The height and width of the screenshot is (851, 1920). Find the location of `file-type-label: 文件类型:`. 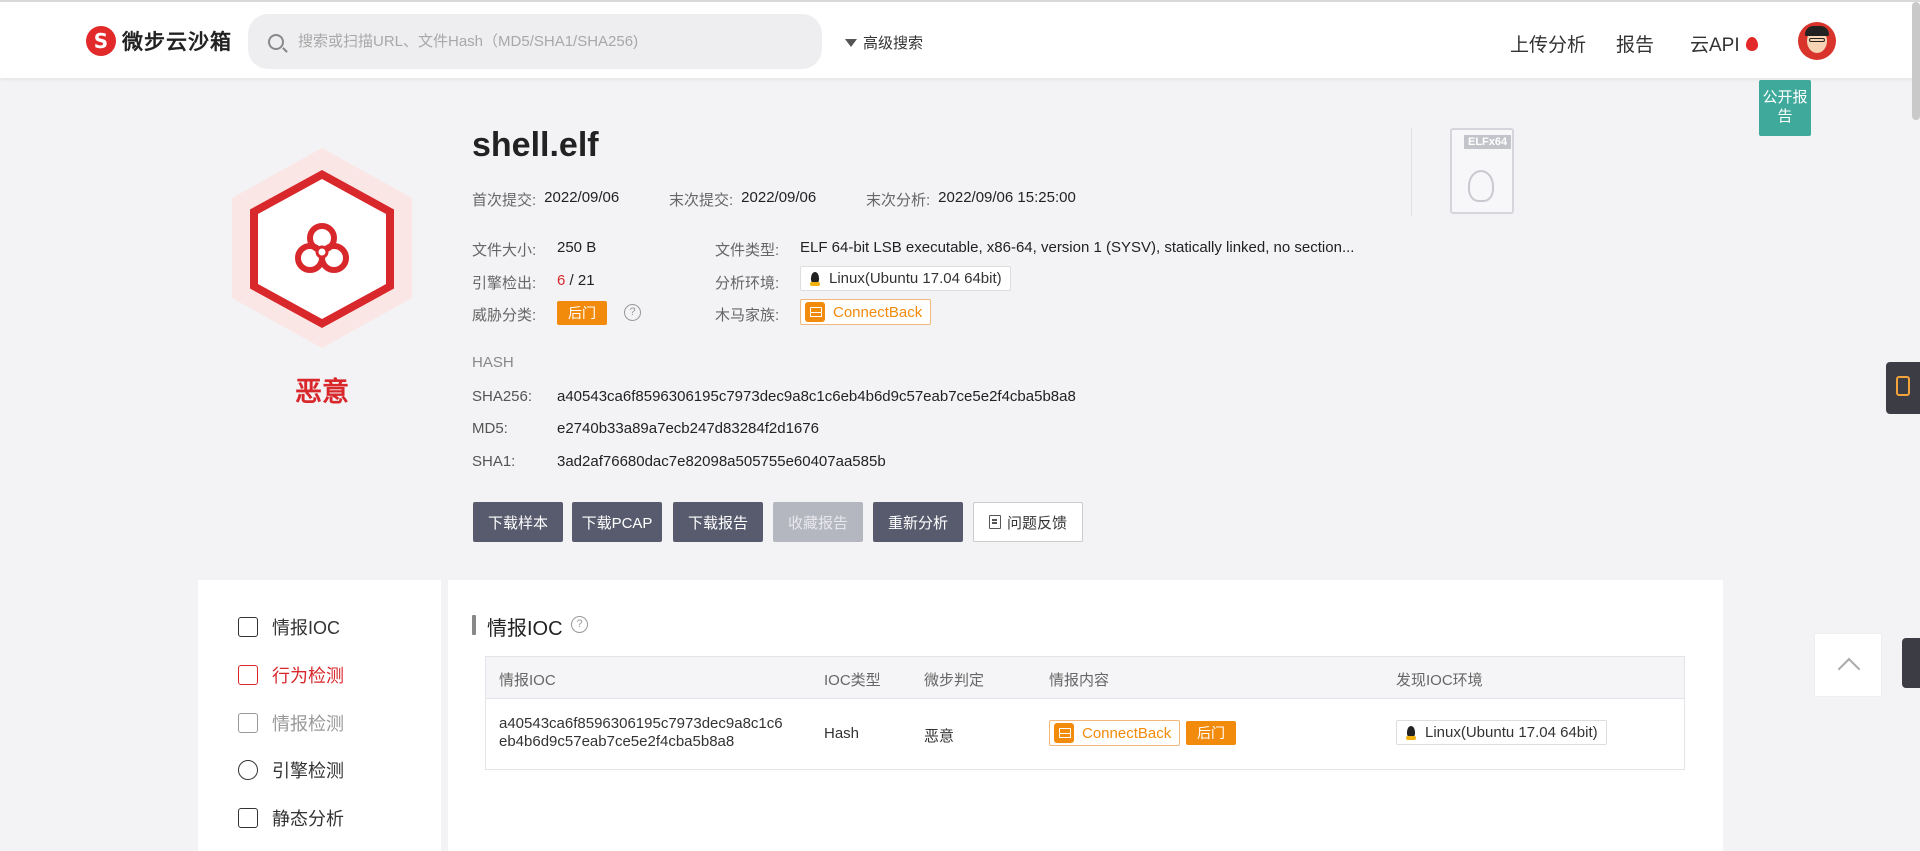

file-type-label: 文件类型: is located at coordinates (747, 250).